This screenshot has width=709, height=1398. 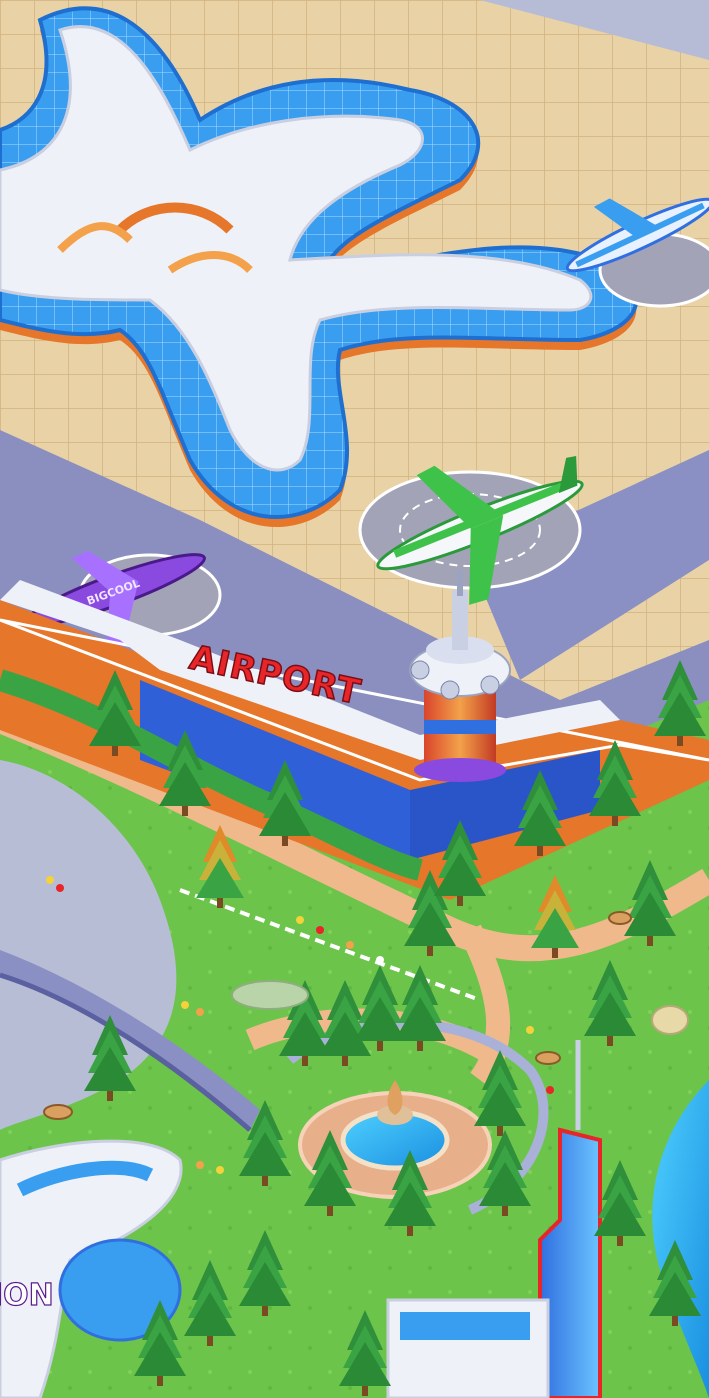 I want to click on station-sign: ION, so click(x=27, y=1295).